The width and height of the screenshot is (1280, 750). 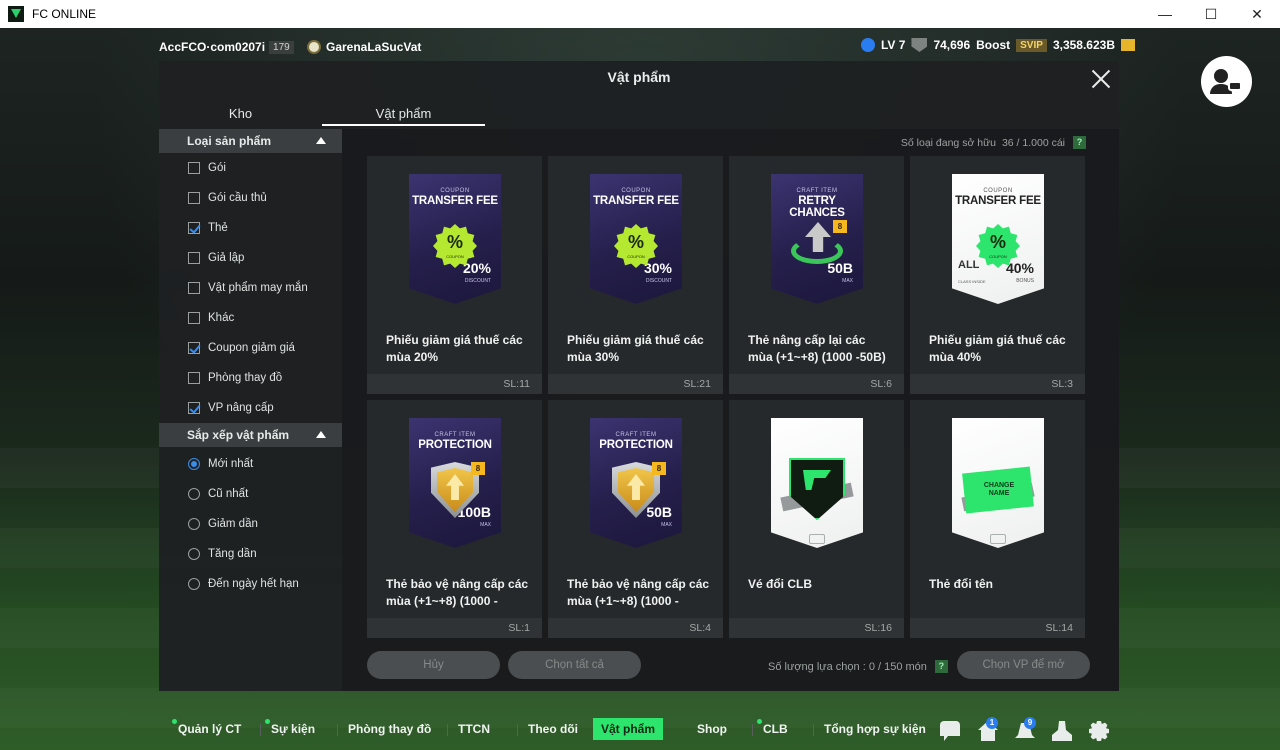 What do you see at coordinates (1257, 14) in the screenshot?
I see `close-window-button: ✕` at bounding box center [1257, 14].